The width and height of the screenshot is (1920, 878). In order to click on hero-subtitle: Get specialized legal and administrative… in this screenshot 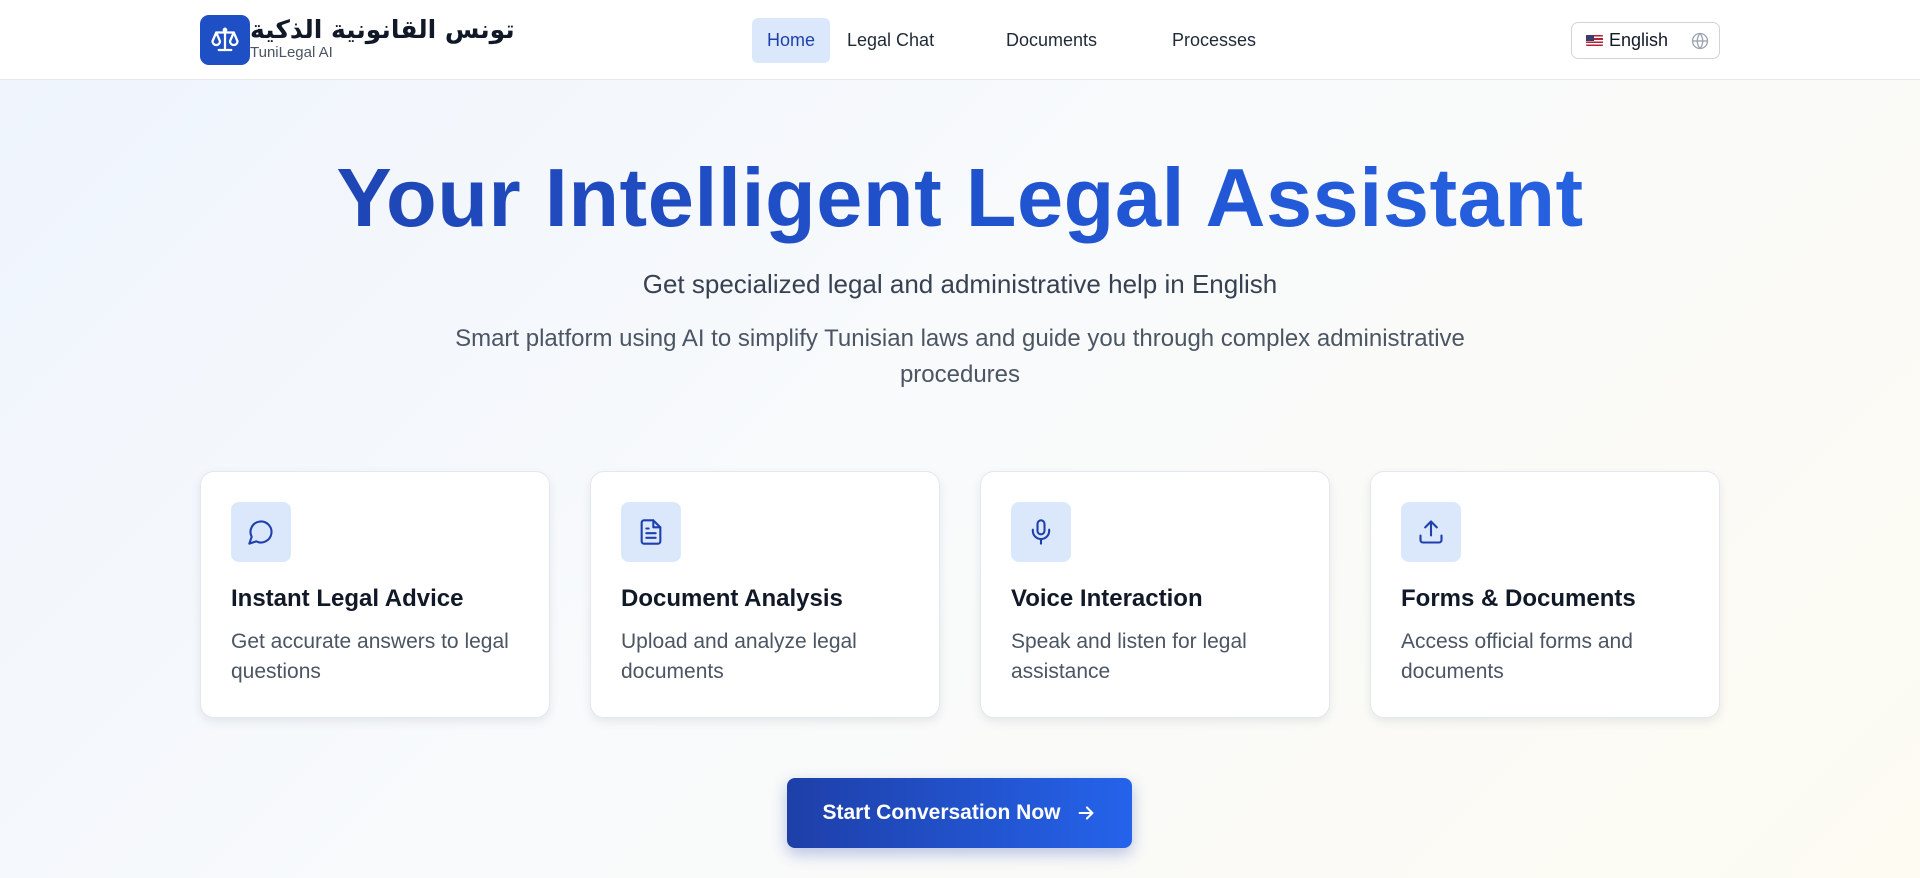, I will do `click(960, 284)`.